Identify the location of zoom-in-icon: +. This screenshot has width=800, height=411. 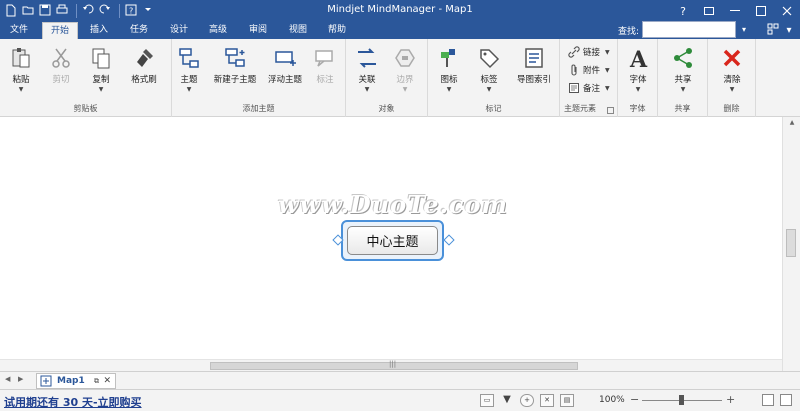
(730, 399).